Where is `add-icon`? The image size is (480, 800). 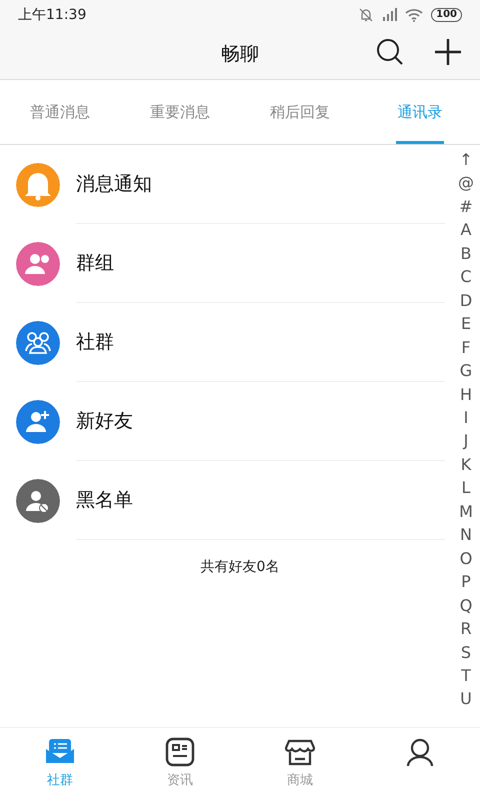
add-icon is located at coordinates (448, 52).